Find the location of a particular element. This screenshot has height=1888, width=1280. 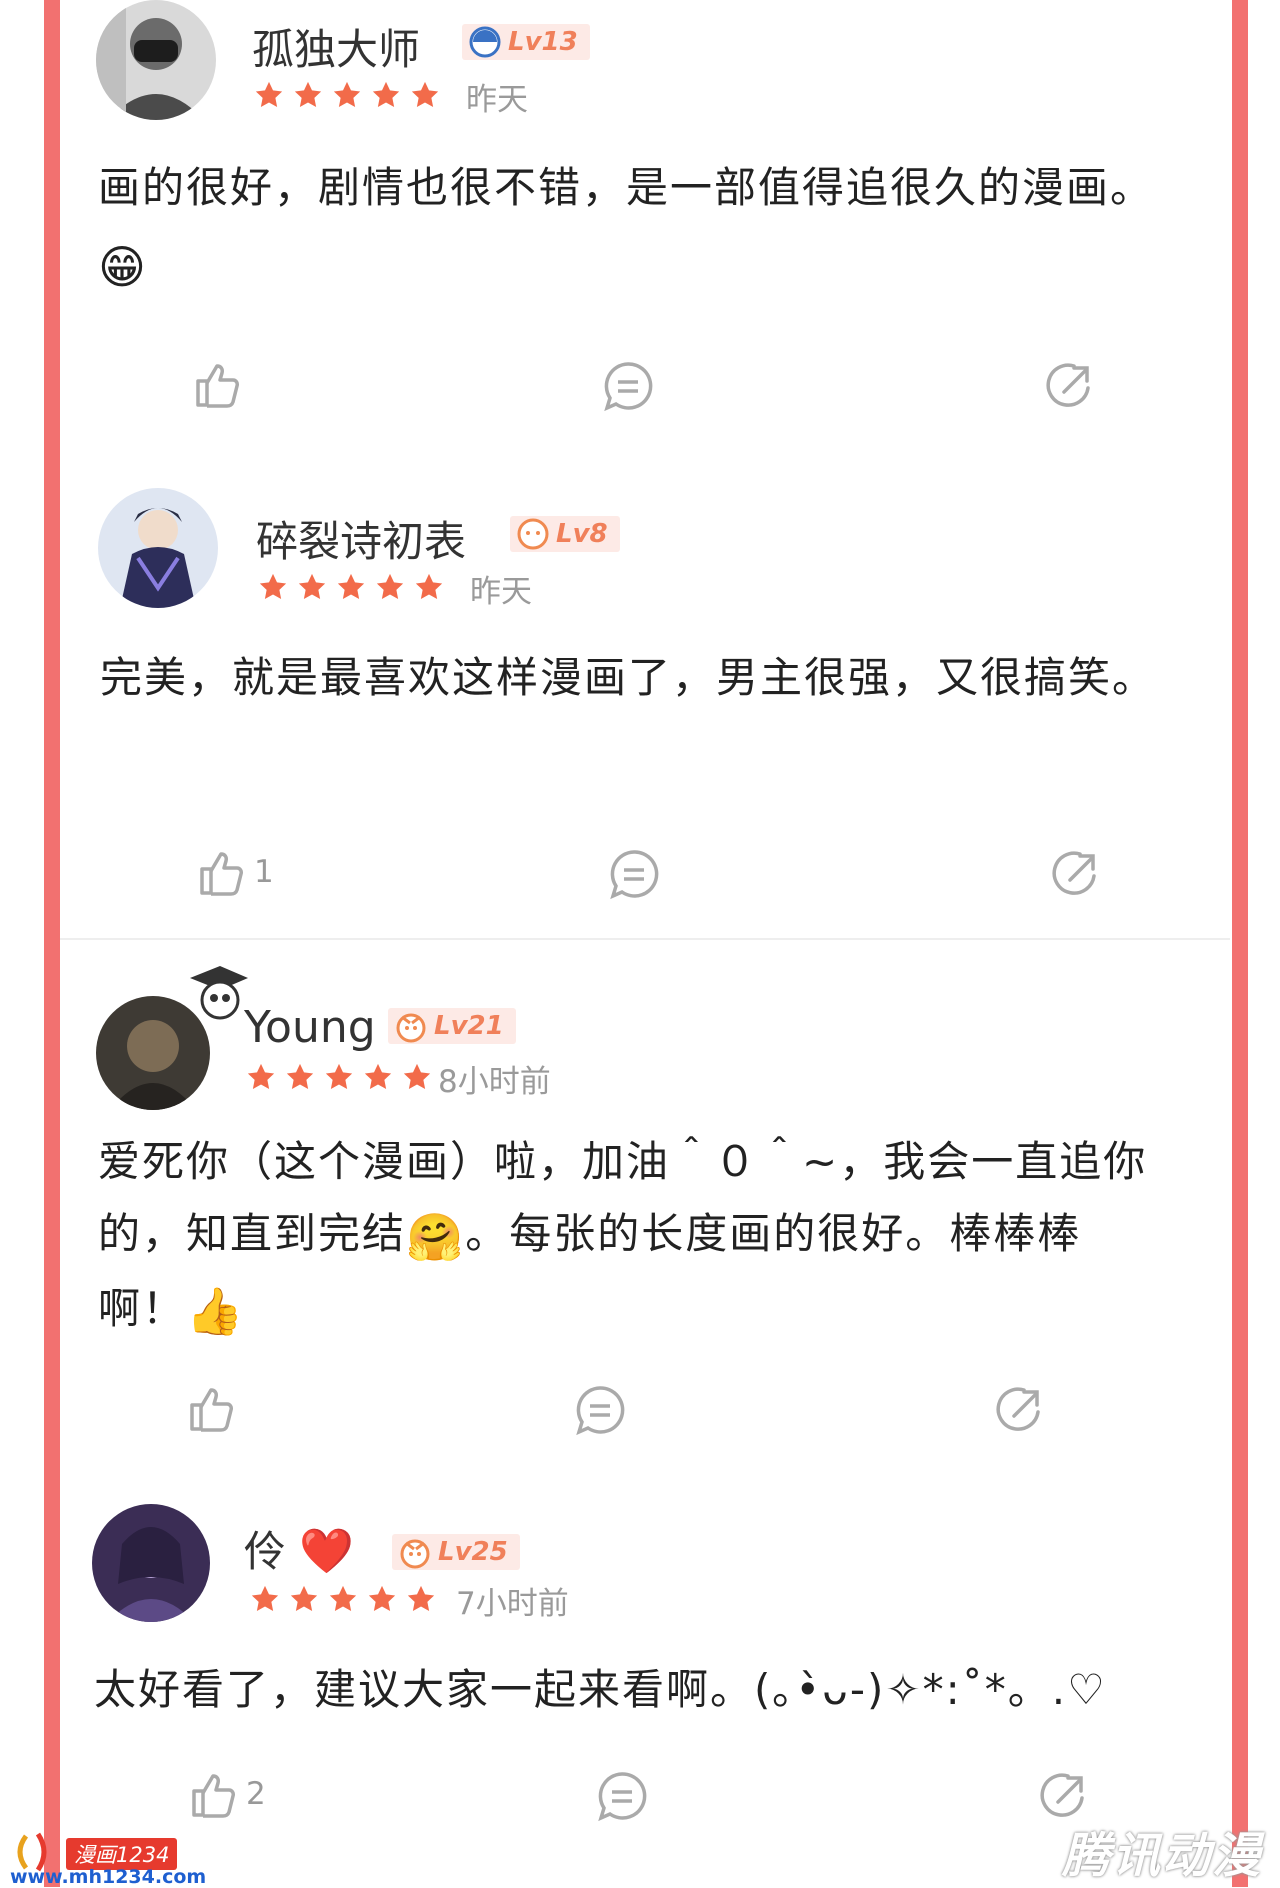

like-count: 1 is located at coordinates (264, 872).